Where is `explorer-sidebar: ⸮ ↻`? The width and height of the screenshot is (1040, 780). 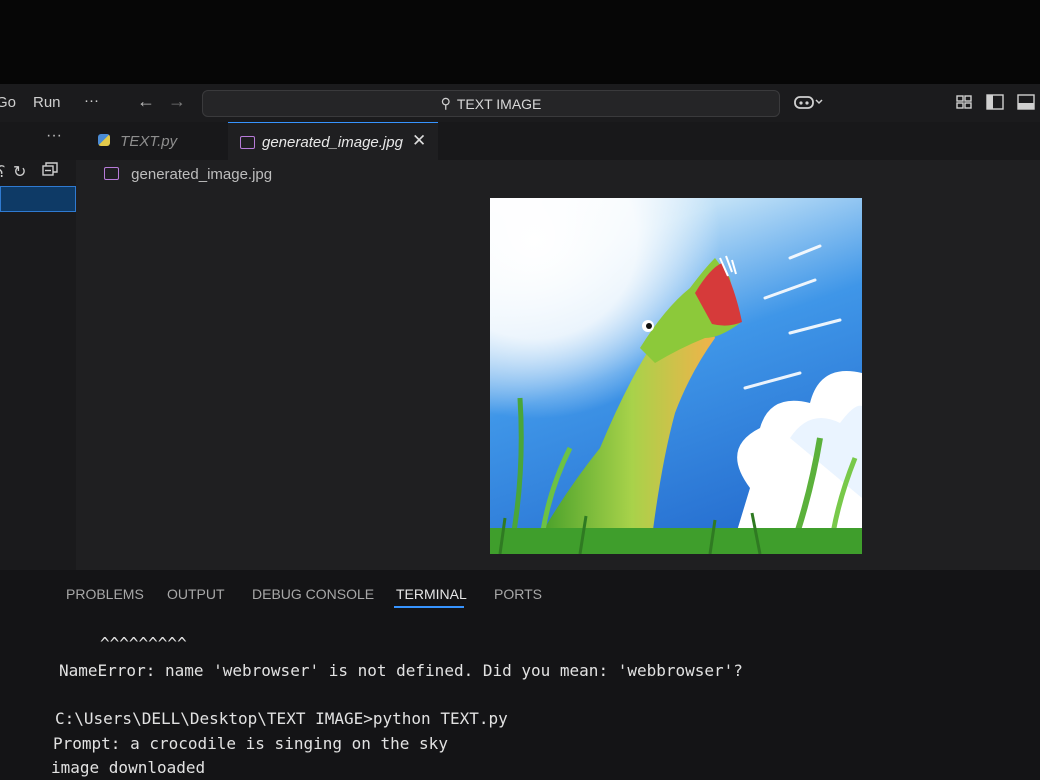
explorer-sidebar: ⸮ ↻ is located at coordinates (38, 365).